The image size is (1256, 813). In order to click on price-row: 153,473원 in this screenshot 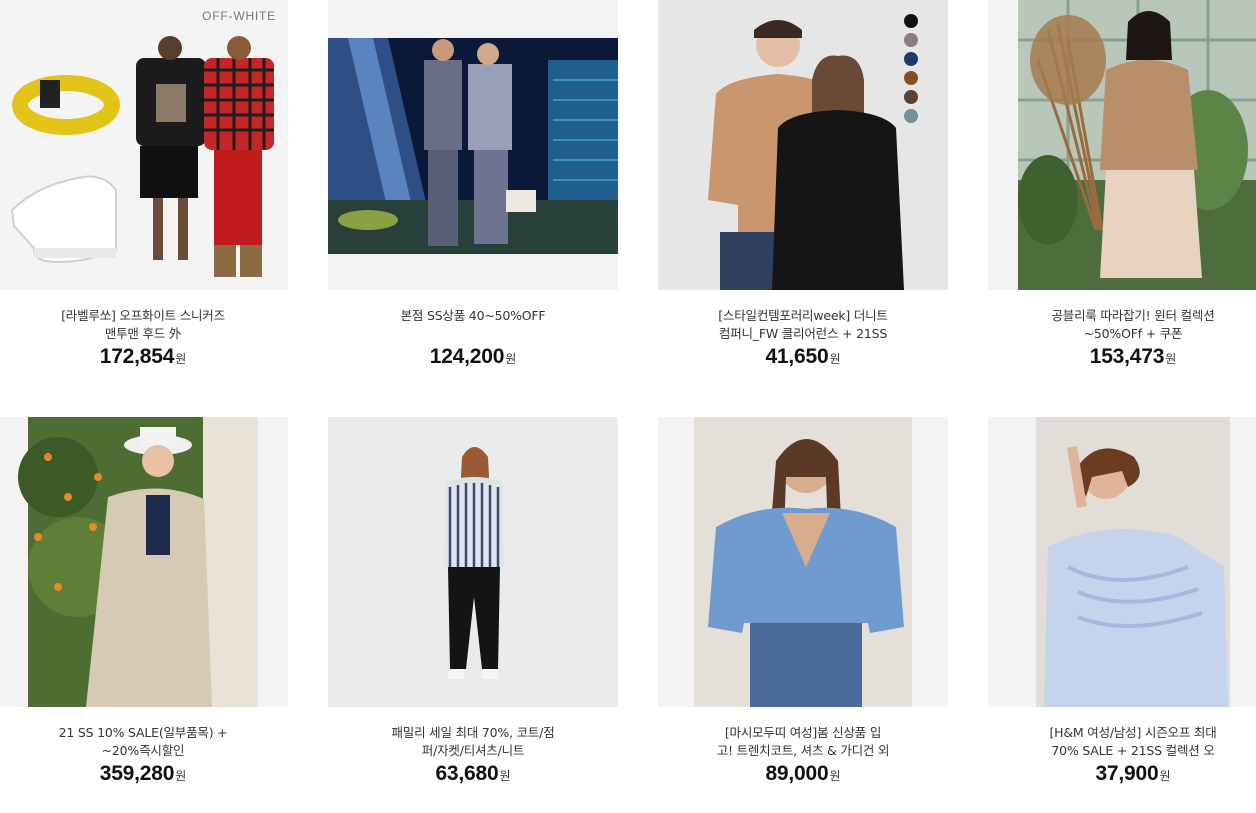, I will do `click(1122, 357)`.